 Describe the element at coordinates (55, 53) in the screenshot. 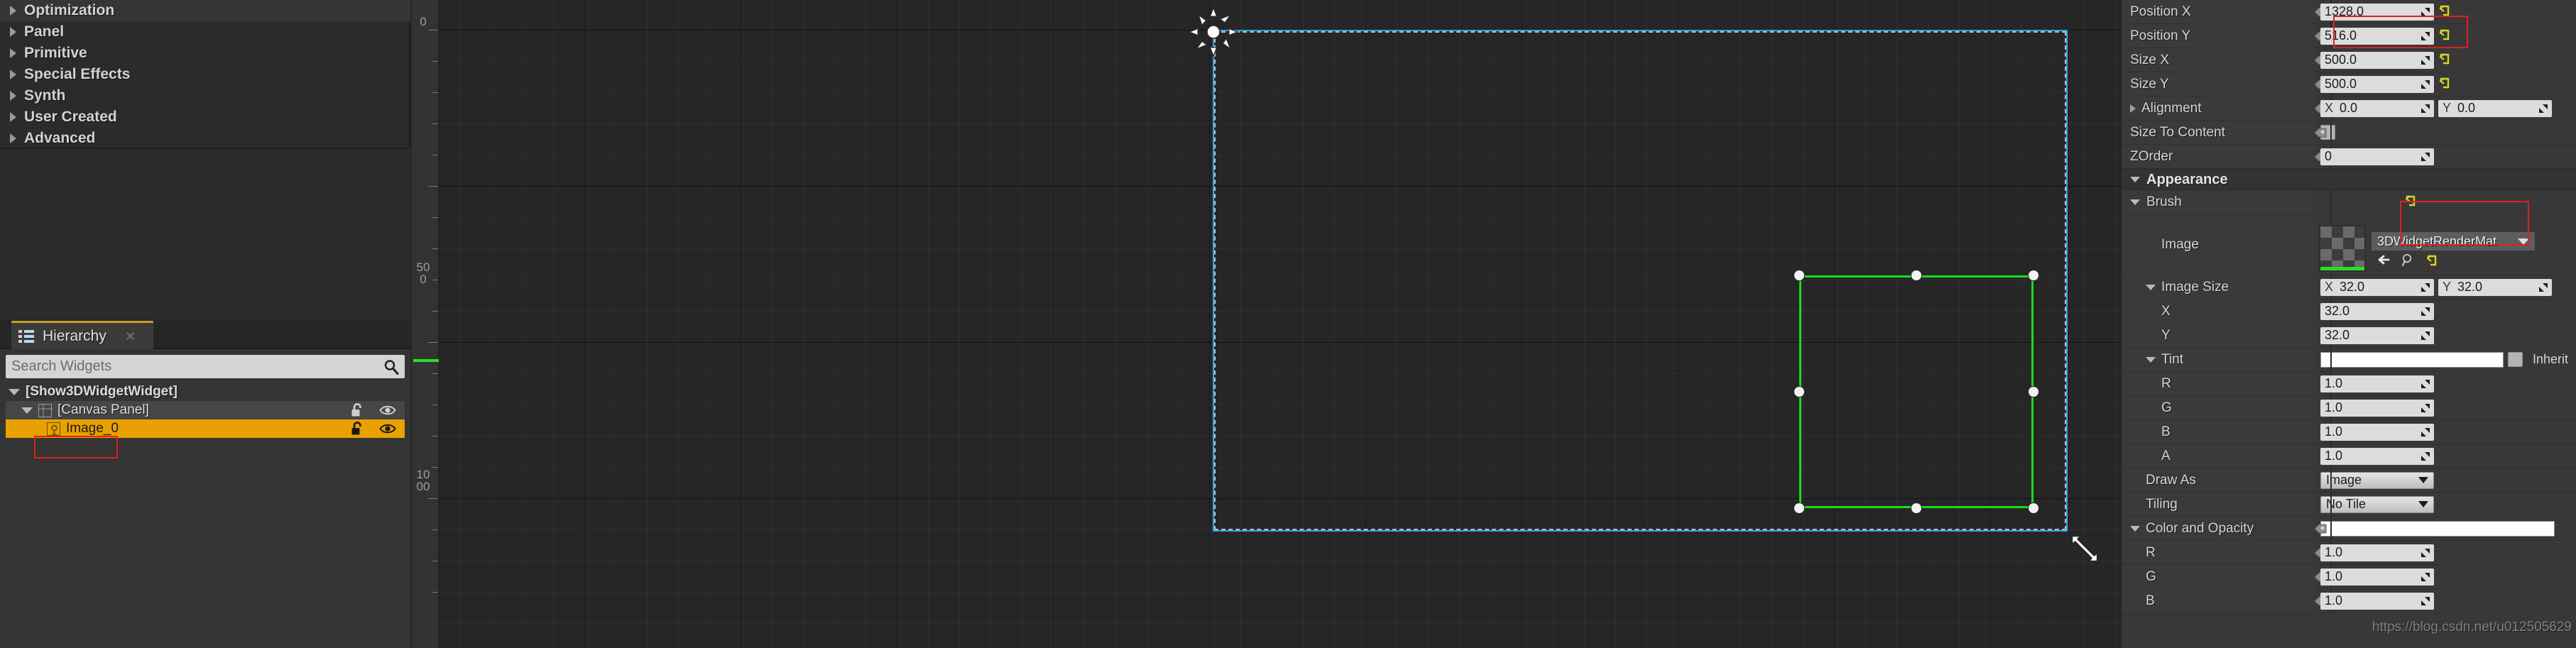

I see `palette-category-label: Primitive` at that location.